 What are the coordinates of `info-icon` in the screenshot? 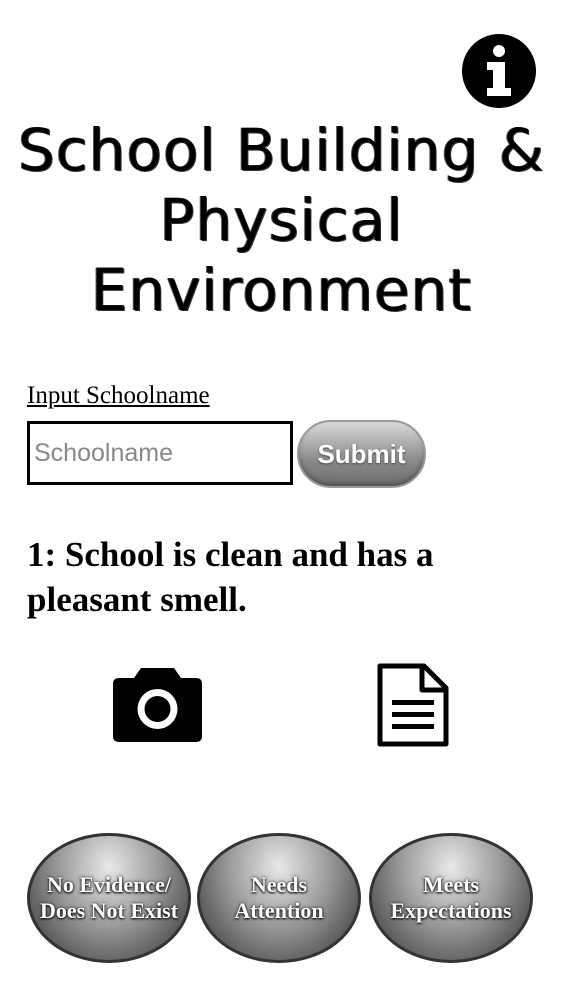 It's located at (499, 70).